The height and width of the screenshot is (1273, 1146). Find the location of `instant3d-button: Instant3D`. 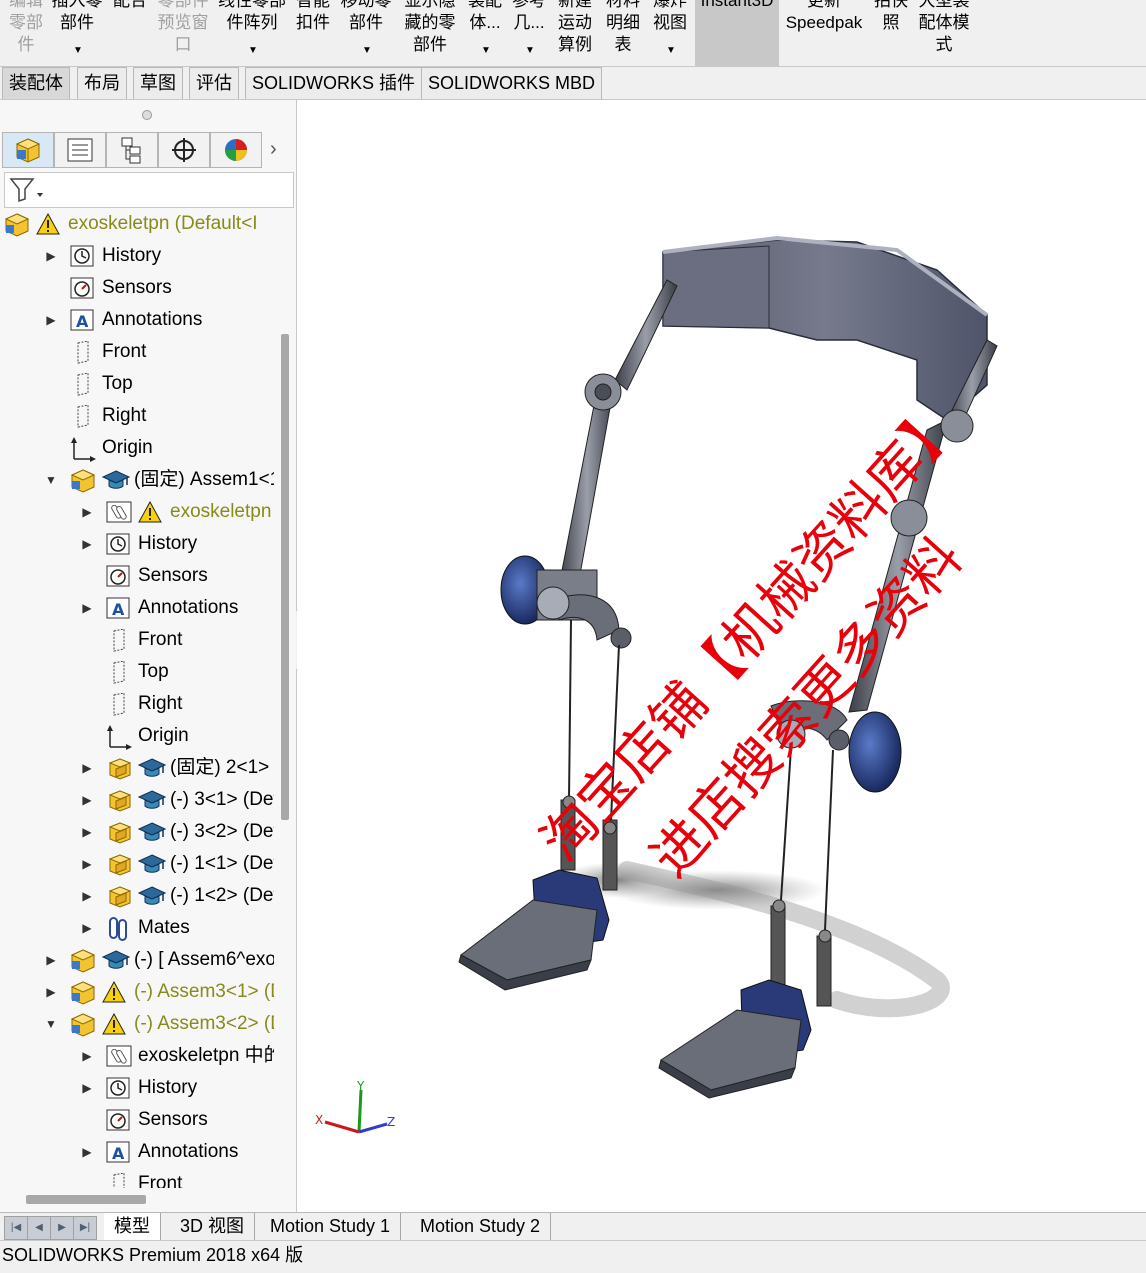

instant3d-button: Instant3D is located at coordinates (737, 33).